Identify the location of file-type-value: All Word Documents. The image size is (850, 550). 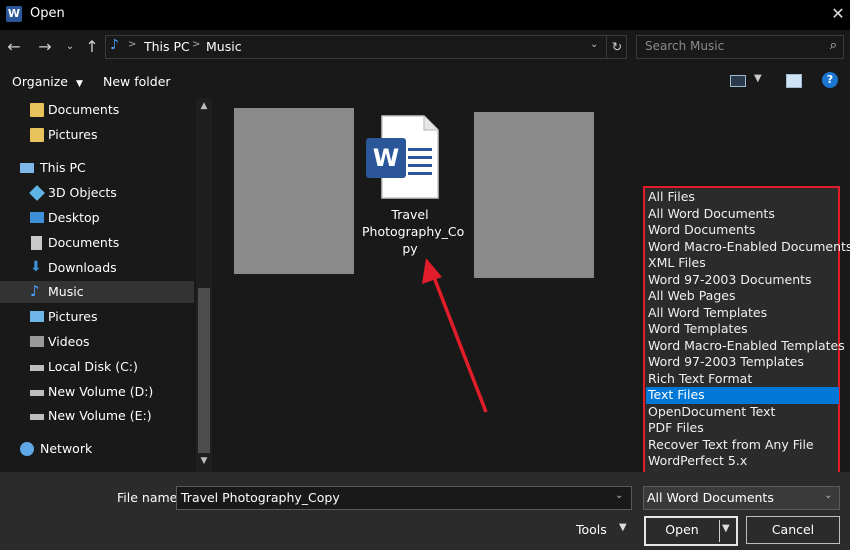
(710, 497).